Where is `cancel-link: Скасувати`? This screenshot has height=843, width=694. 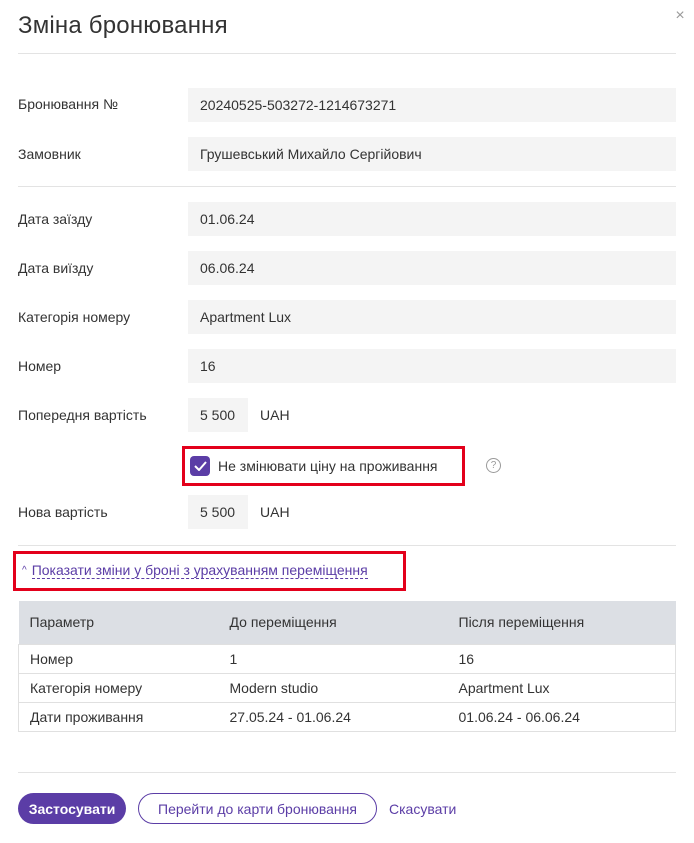 cancel-link: Скасувати is located at coordinates (422, 809).